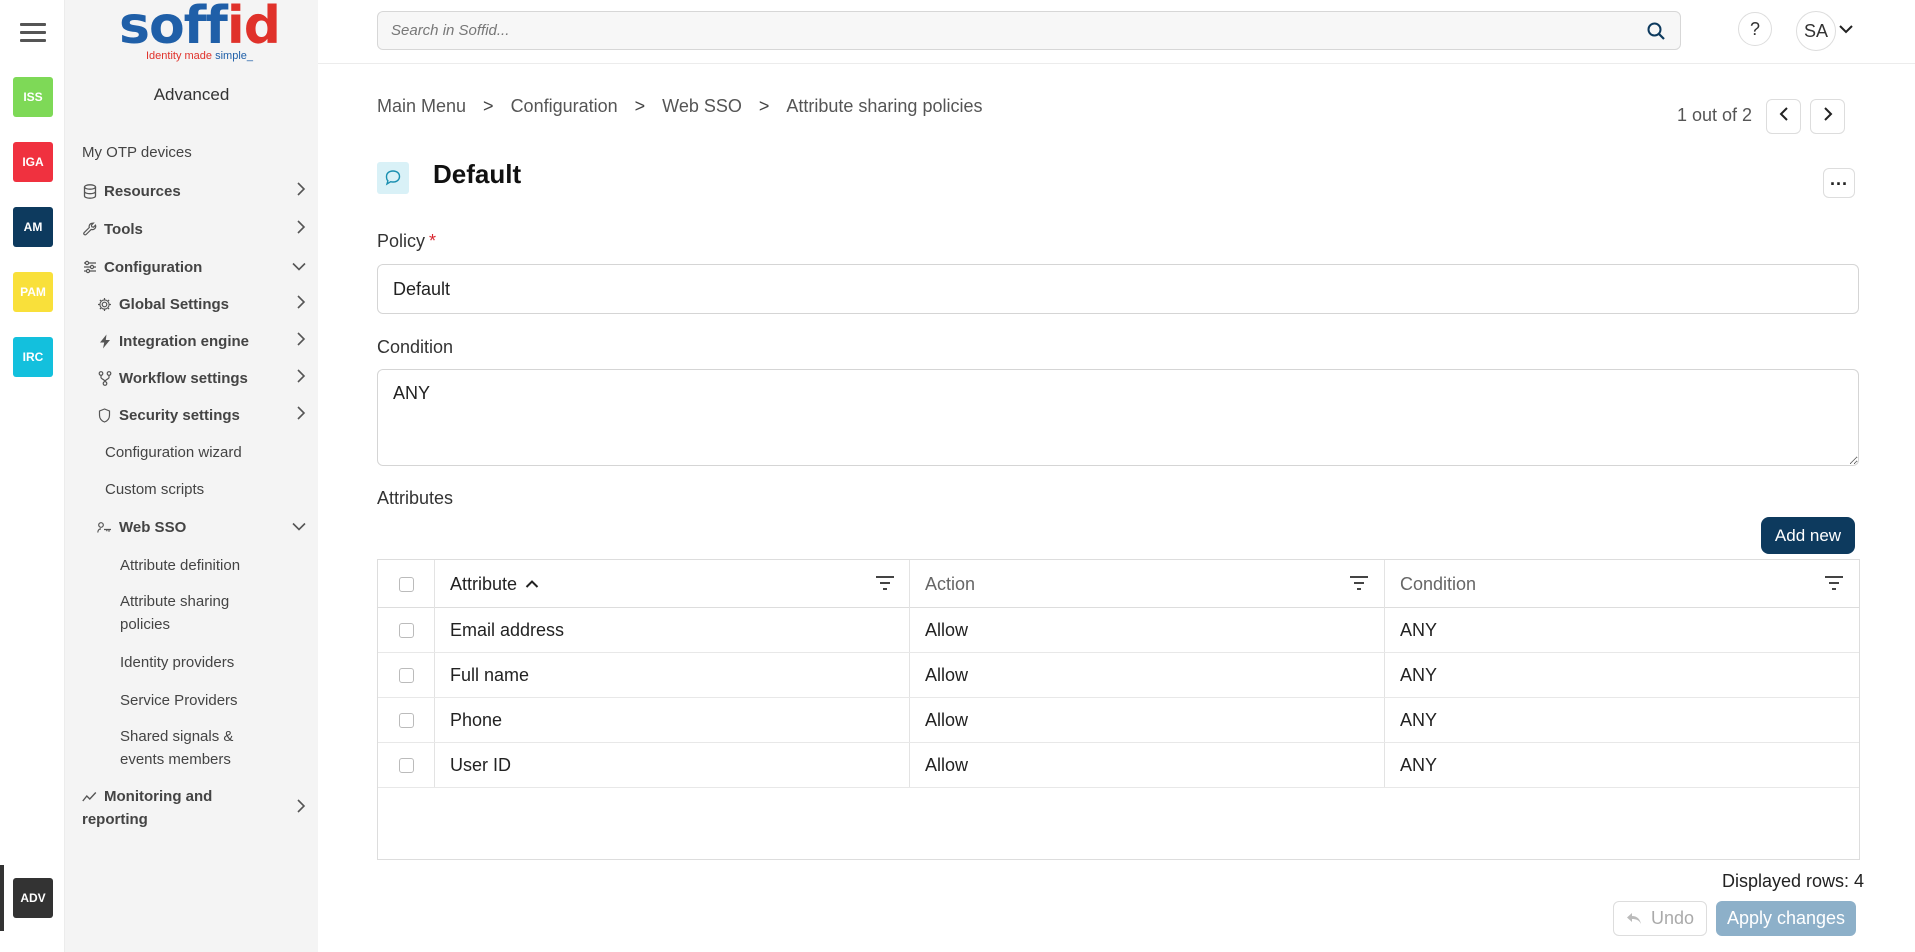 Image resolution: width=1915 pixels, height=952 pixels. Describe the element at coordinates (104, 304) in the screenshot. I see `gear-icon` at that location.